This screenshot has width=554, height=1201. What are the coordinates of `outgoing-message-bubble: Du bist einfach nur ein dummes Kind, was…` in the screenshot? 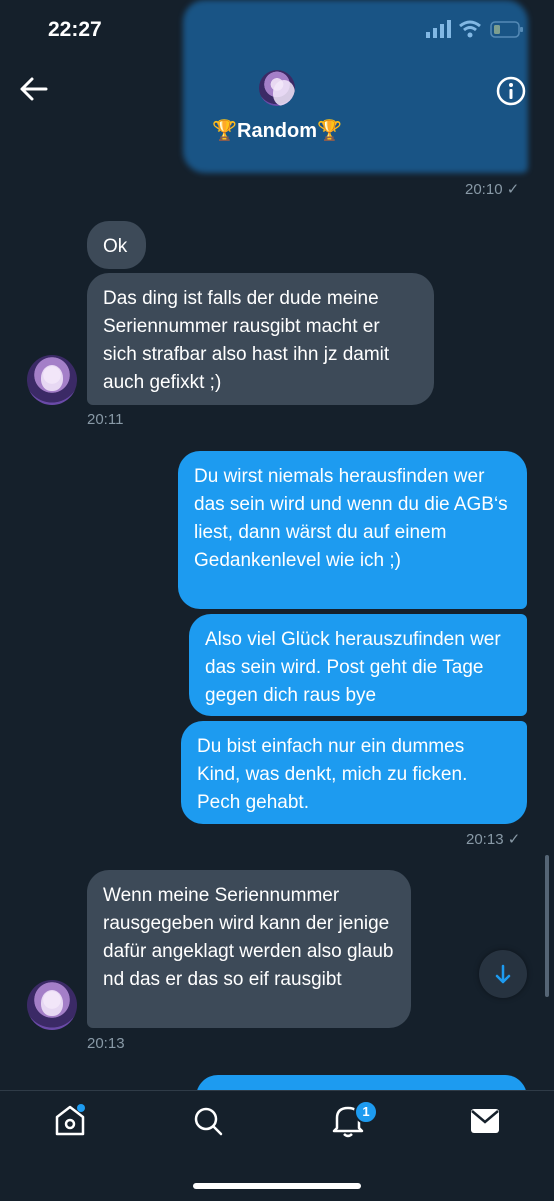 It's located at (354, 772).